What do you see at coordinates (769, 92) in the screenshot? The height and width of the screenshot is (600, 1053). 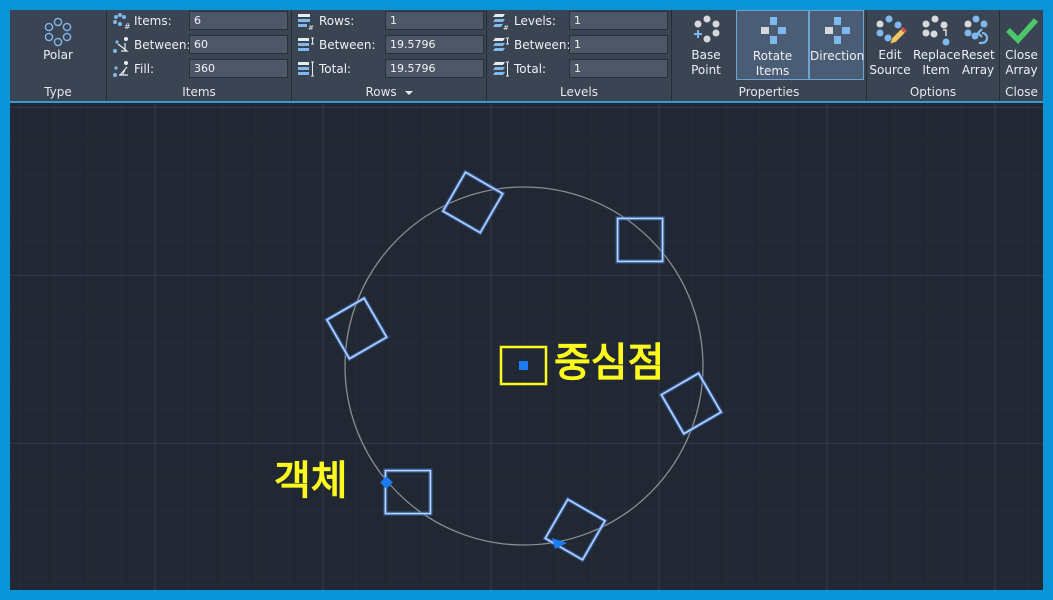 I see `properties-panel-title: Properties` at bounding box center [769, 92].